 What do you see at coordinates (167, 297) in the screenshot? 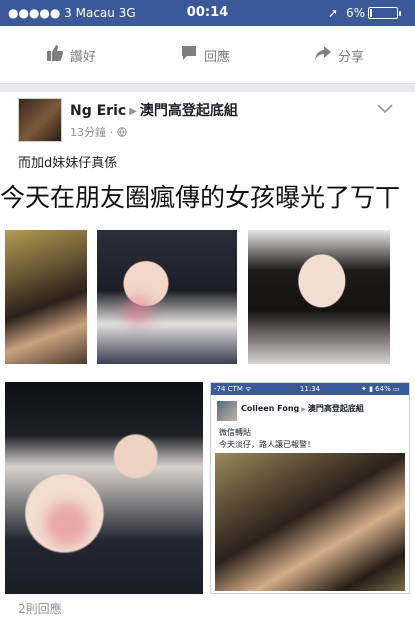
I see `photo-group-selfie` at bounding box center [167, 297].